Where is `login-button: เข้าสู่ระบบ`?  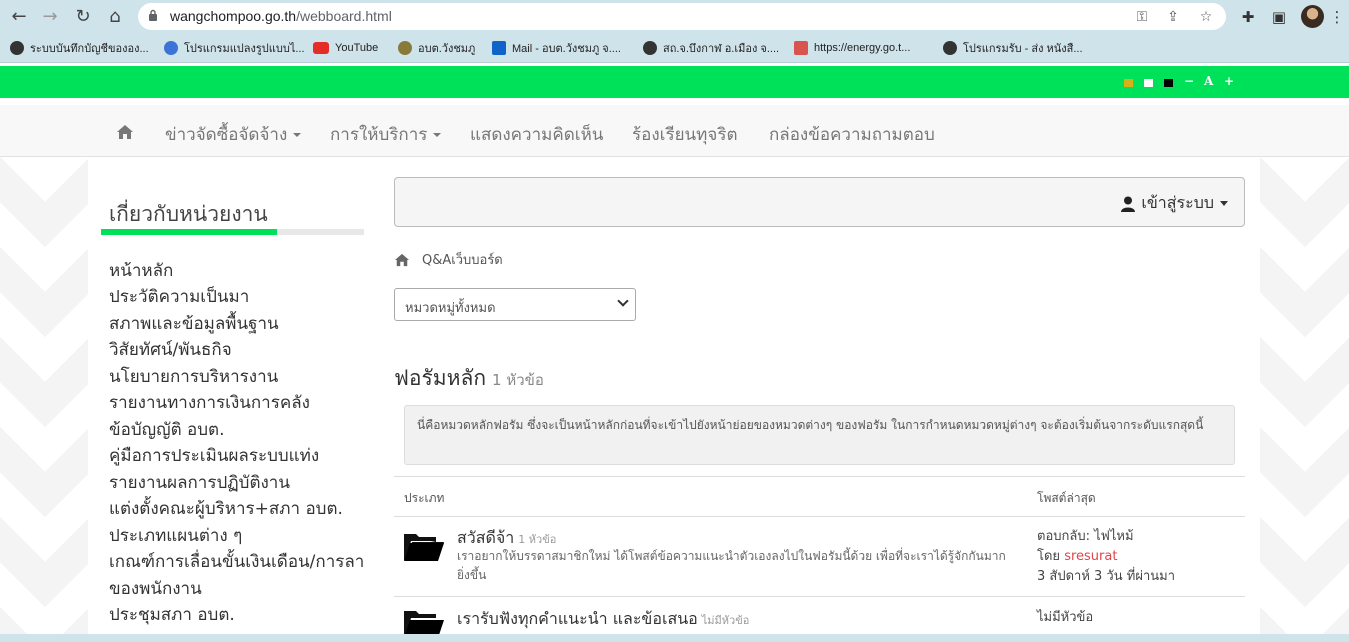 login-button: เข้าสู่ระบบ is located at coordinates (1174, 203).